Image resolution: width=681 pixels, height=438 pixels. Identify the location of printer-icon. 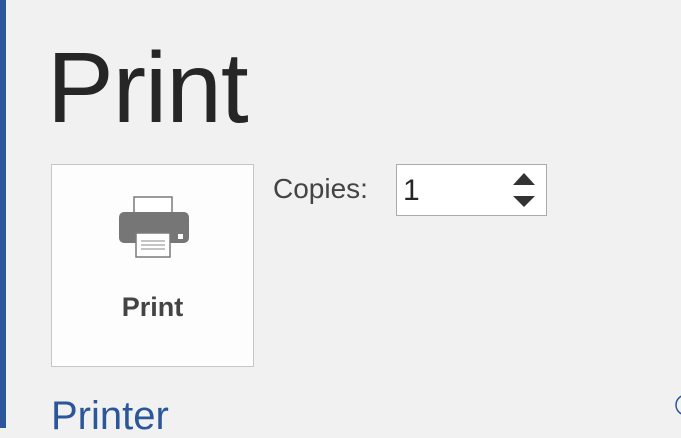
(154, 227).